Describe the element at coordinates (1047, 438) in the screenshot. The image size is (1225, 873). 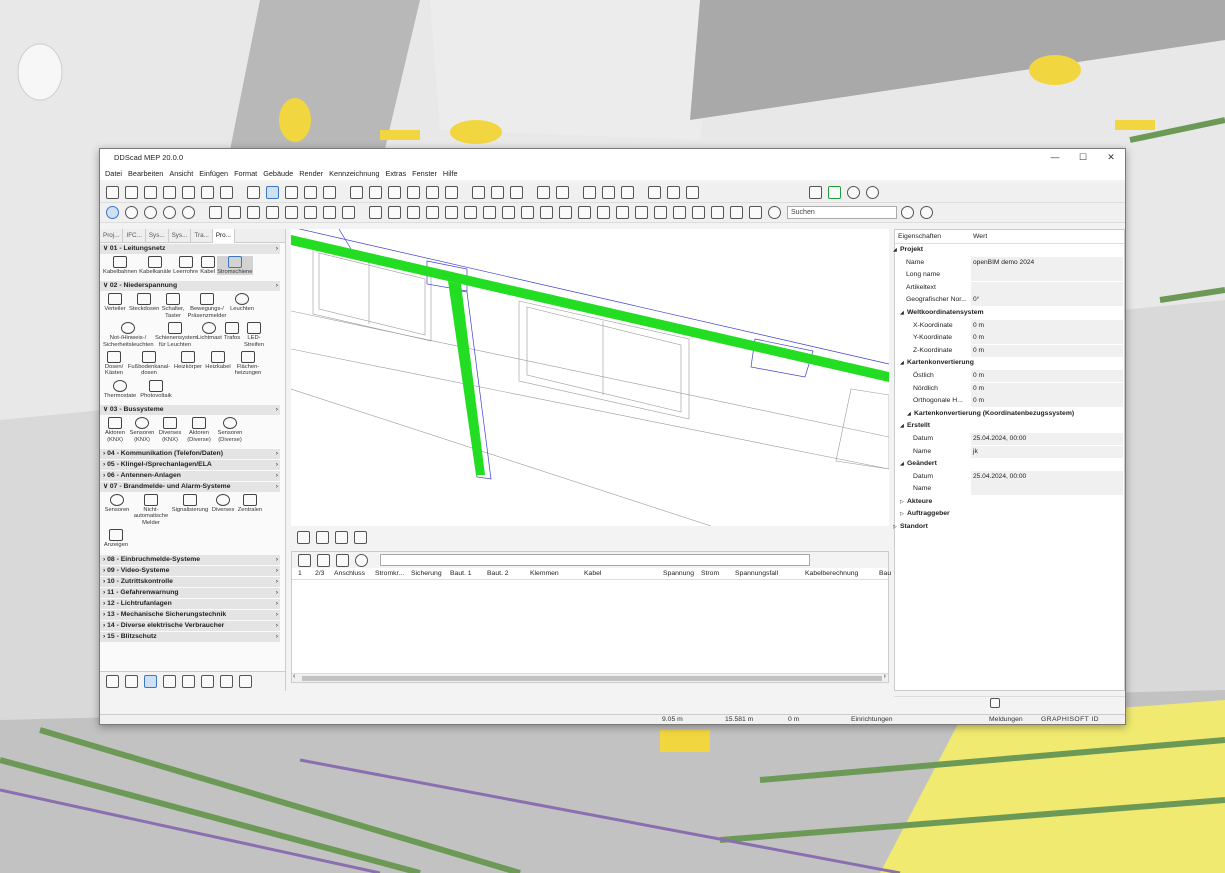
I see `property-value: 25.04.2024, 00:00` at that location.